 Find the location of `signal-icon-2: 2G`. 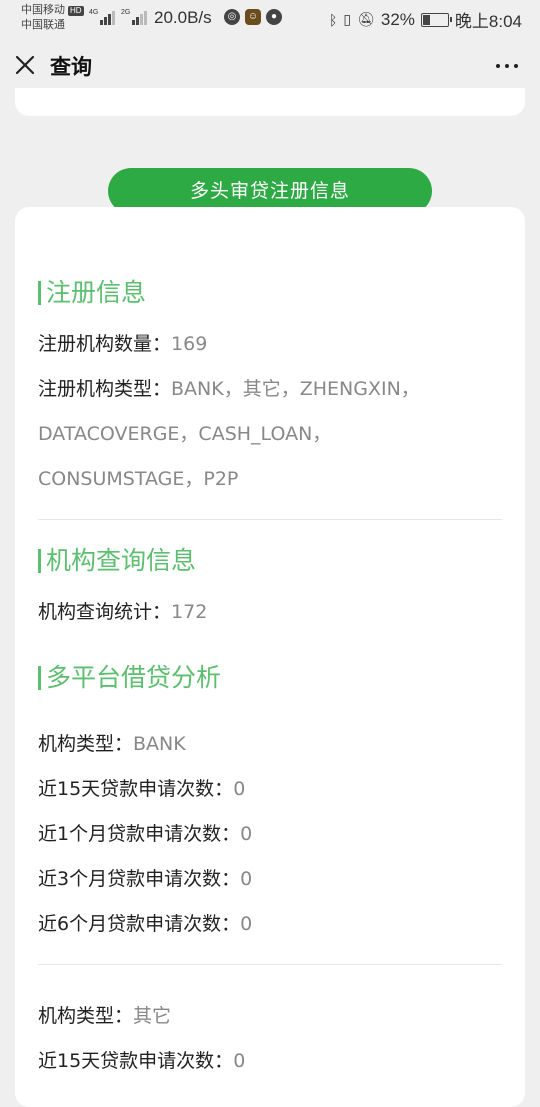

signal-icon-2: 2G is located at coordinates (134, 17).